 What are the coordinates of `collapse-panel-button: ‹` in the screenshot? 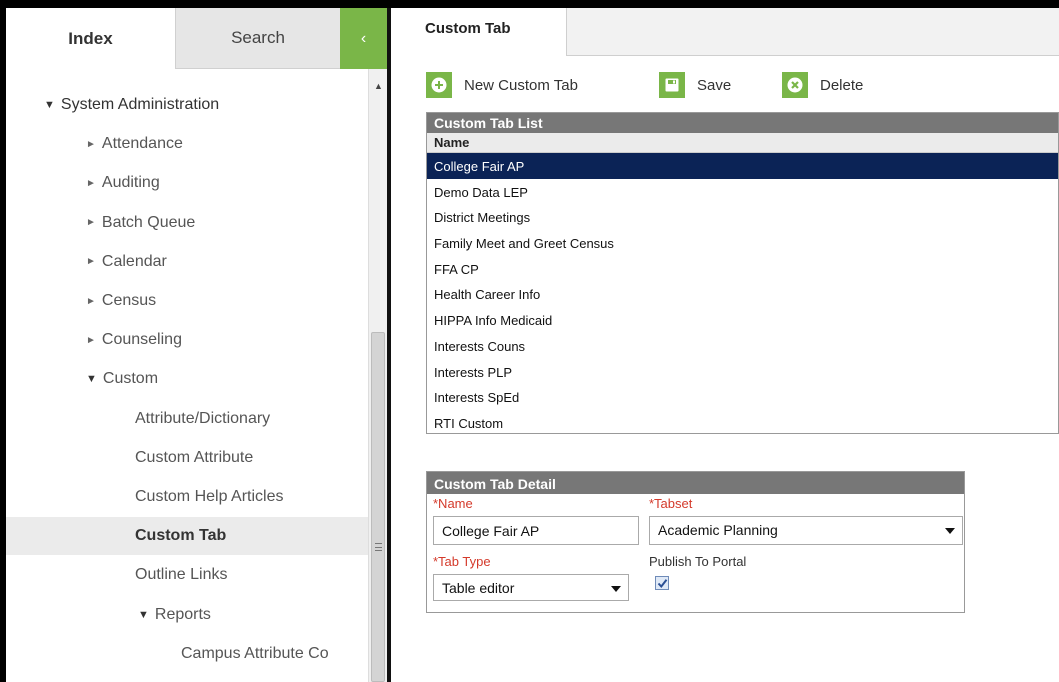 It's located at (363, 38).